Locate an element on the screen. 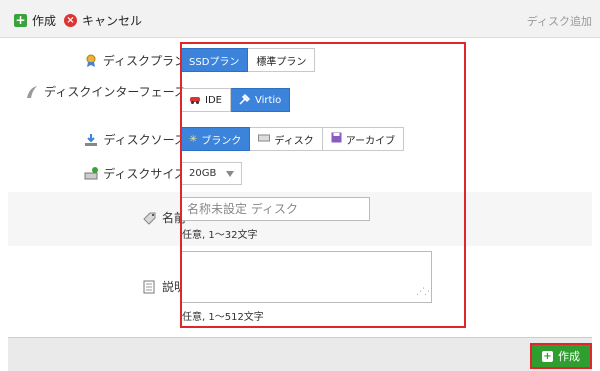 The image size is (600, 371). source-label: ディスクソース is located at coordinates (135, 139).